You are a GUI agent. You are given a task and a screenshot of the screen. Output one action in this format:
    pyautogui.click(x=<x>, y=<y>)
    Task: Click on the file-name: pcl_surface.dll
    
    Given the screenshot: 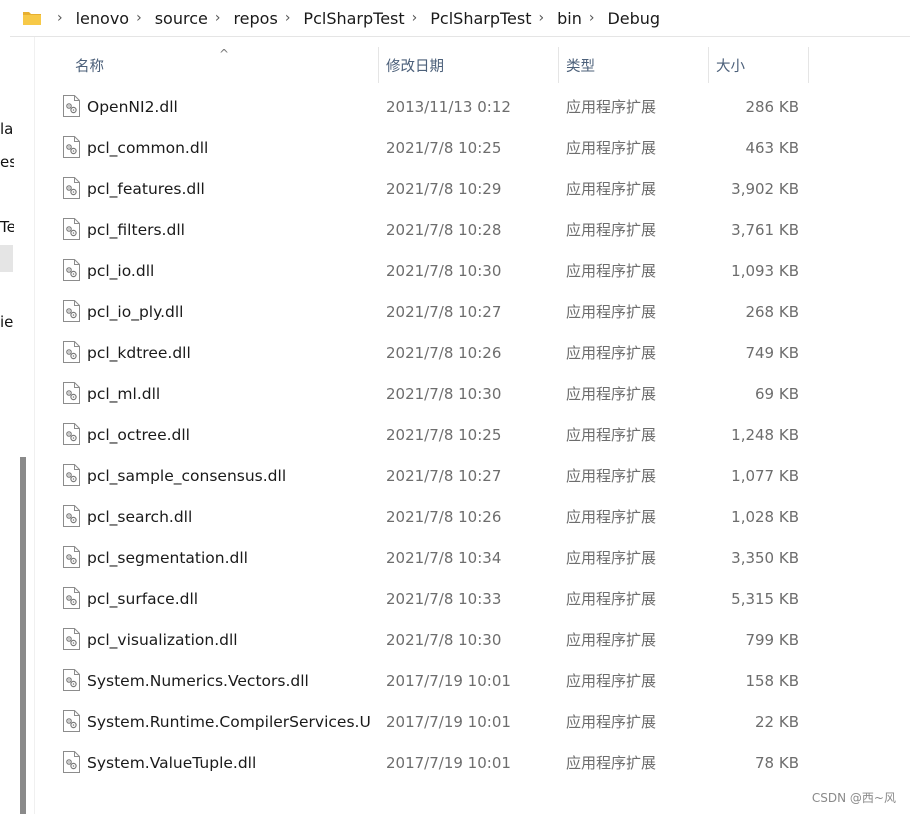 What is the action you would take?
    pyautogui.click(x=143, y=598)
    